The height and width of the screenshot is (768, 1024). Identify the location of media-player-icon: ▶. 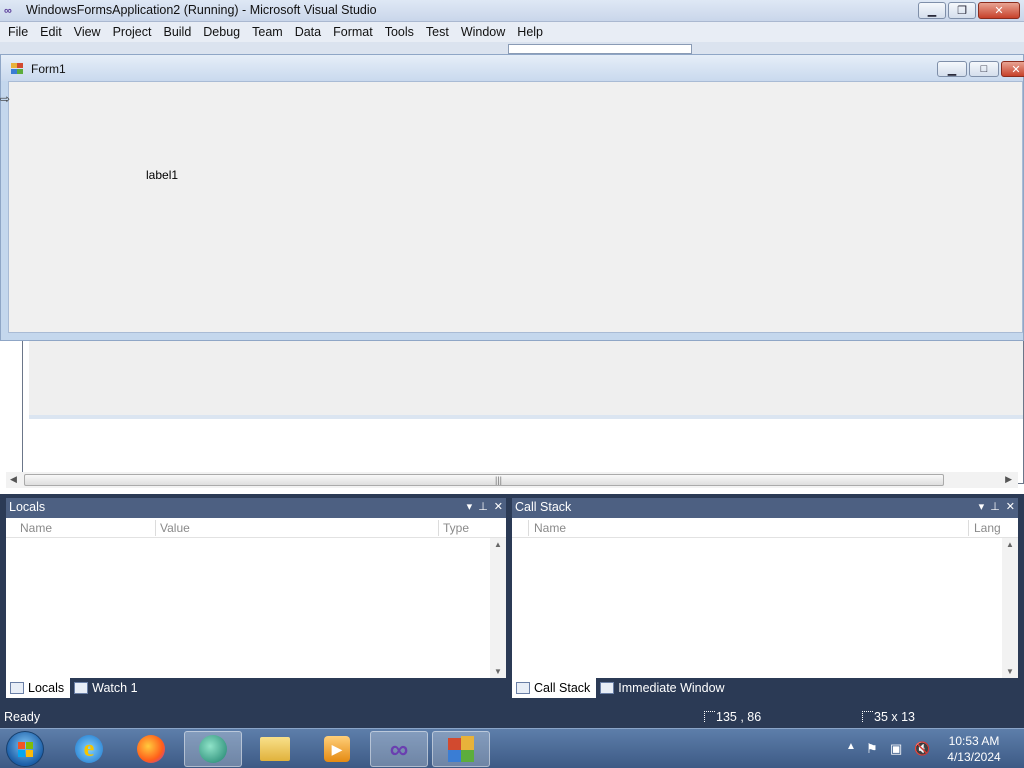
(337, 749).